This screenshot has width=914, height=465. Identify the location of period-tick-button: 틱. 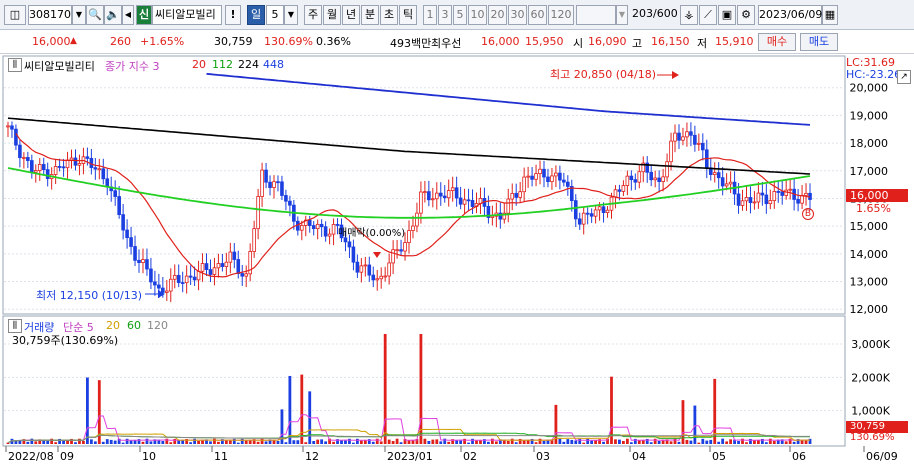
(408, 15).